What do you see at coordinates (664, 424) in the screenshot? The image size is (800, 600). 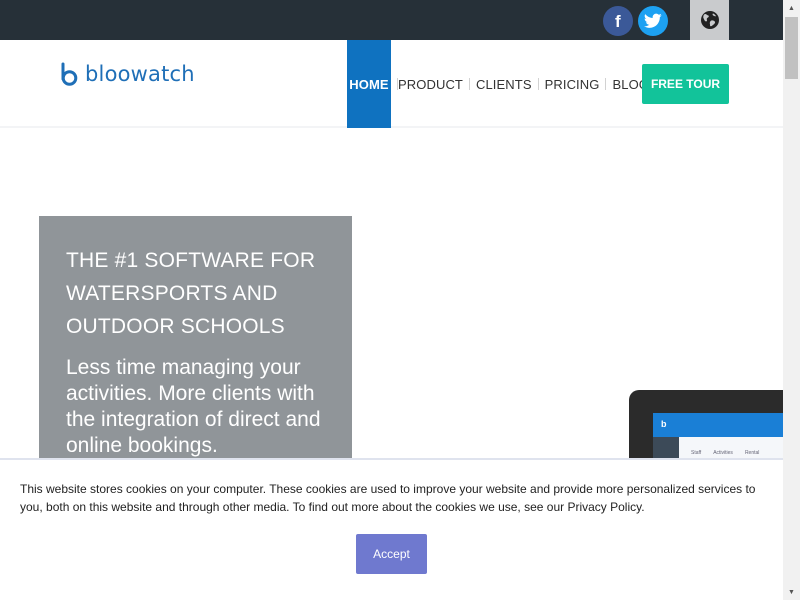 I see `tablet-app-logo: b` at bounding box center [664, 424].